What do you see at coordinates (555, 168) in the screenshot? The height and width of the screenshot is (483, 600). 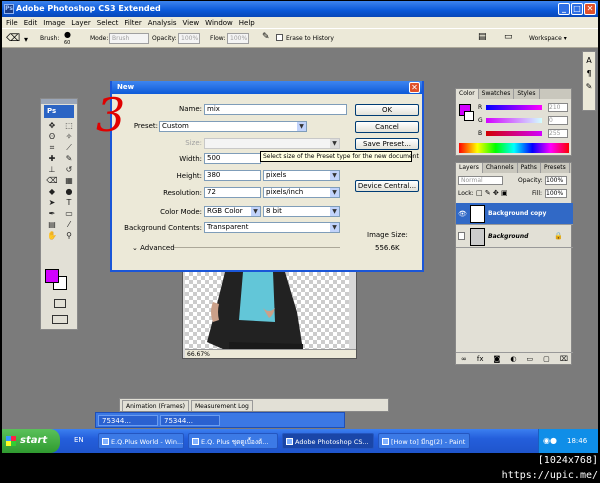 I see `tab-presets: Presets` at bounding box center [555, 168].